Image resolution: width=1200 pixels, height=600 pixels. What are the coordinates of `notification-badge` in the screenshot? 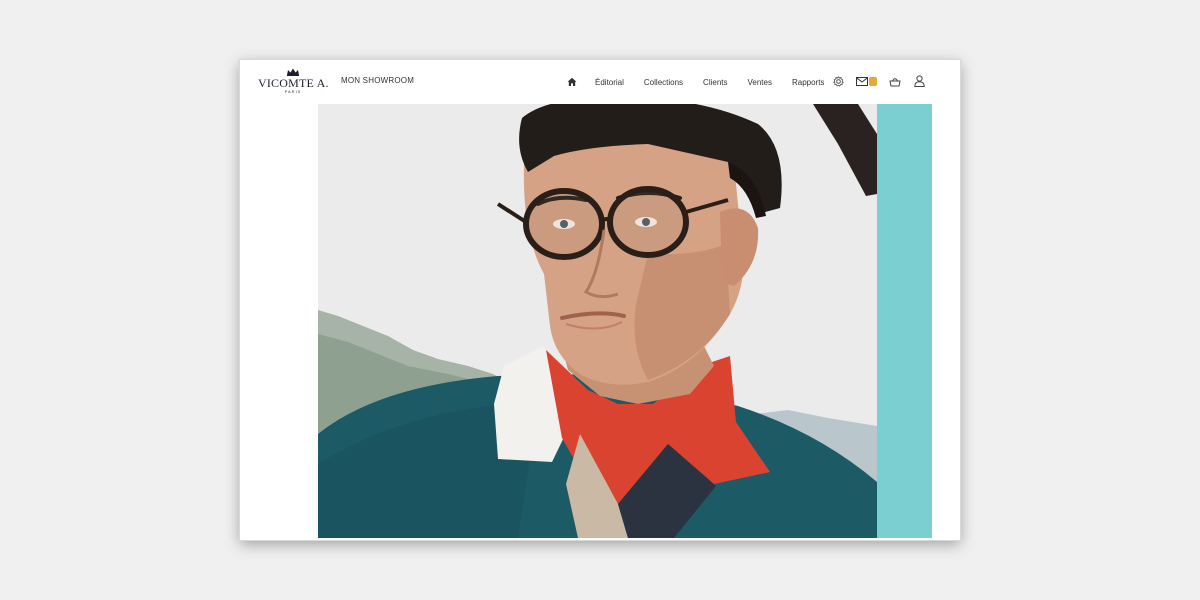 It's located at (873, 81).